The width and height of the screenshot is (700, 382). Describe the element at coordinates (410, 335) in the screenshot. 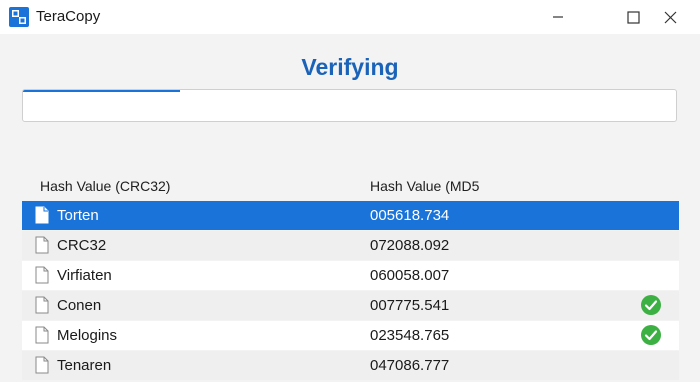

I see `file-hash: 023548.765` at that location.